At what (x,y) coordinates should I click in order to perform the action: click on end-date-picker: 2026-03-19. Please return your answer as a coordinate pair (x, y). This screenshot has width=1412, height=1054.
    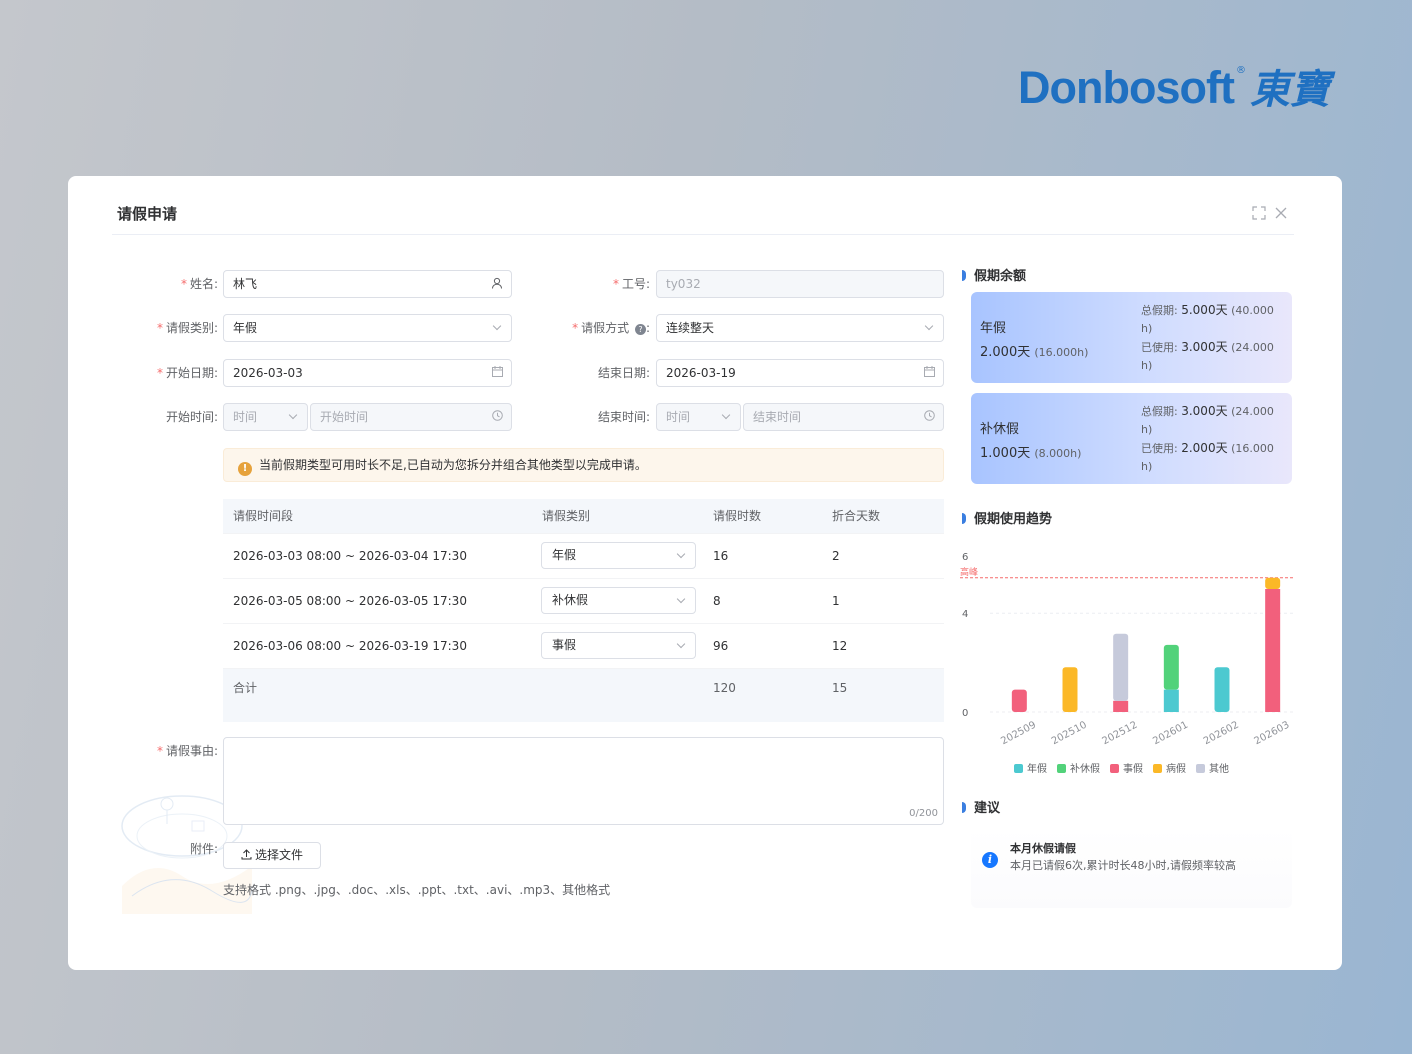
    Looking at the image, I should click on (800, 373).